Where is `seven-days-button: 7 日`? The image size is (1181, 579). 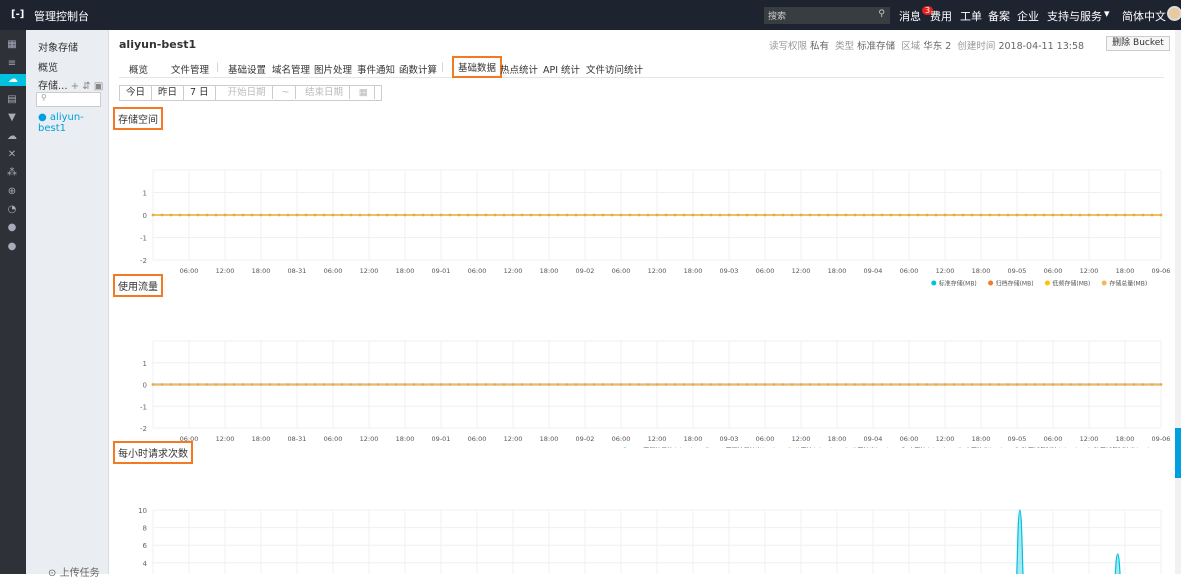 seven-days-button: 7 日 is located at coordinates (200, 93).